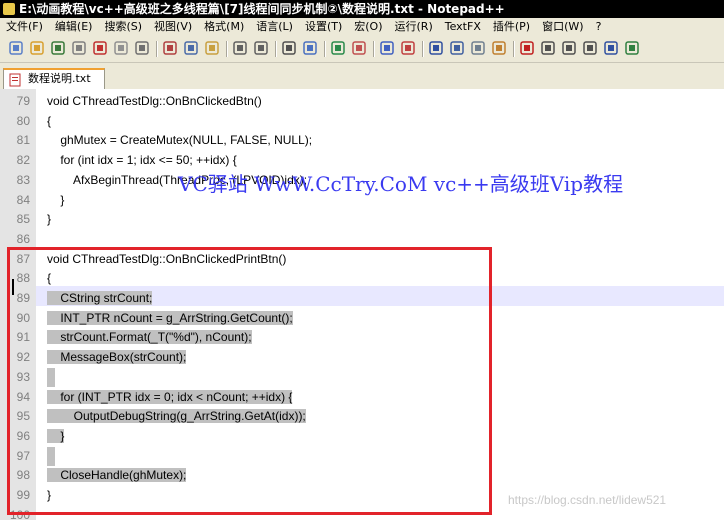 This screenshot has width=724, height=525. What do you see at coordinates (74, 26) in the screenshot?
I see `menu-item: 编辑(E)` at bounding box center [74, 26].